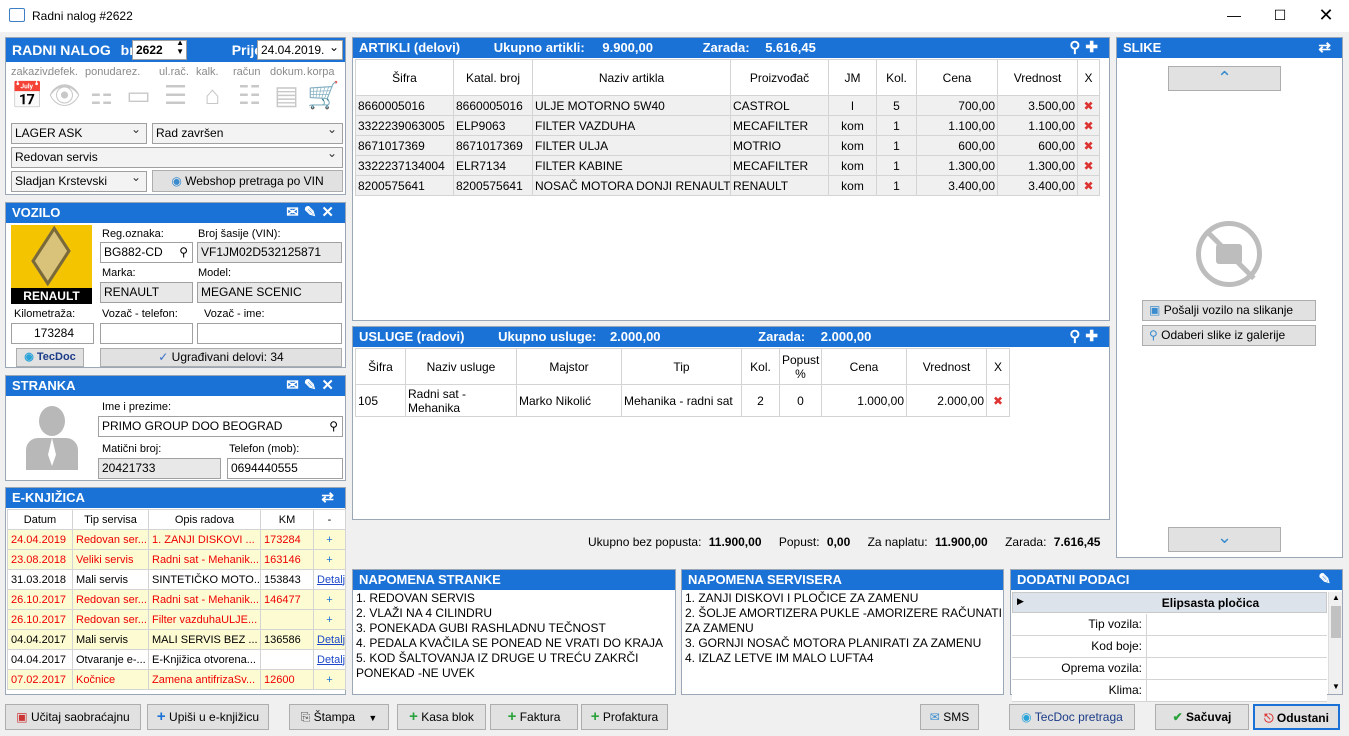  Describe the element at coordinates (208, 717) in the screenshot. I see `write-ebook-button: + Upiši u e-knjižicu` at that location.